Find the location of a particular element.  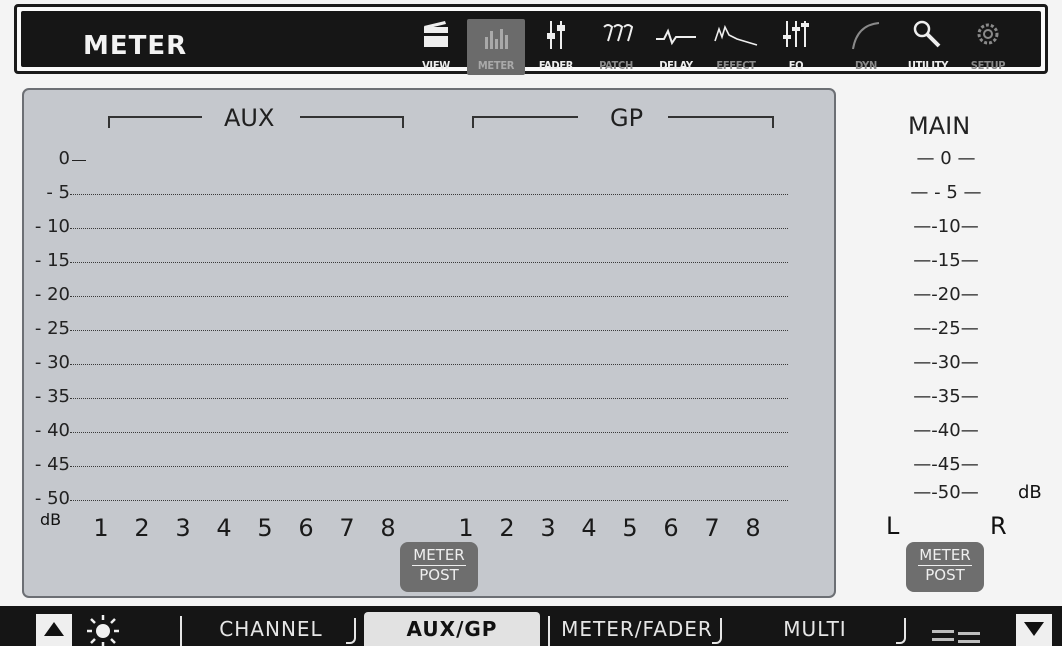

aux-channel-number: 4 is located at coordinates (224, 528).